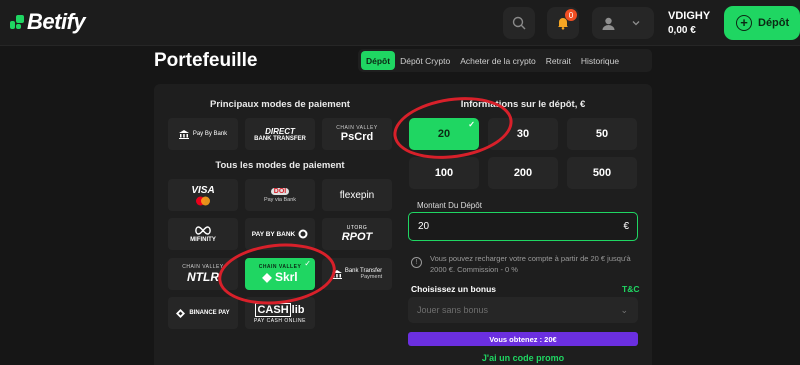  Describe the element at coordinates (203, 190) in the screenshot. I see `visa-logo: VISA` at that location.